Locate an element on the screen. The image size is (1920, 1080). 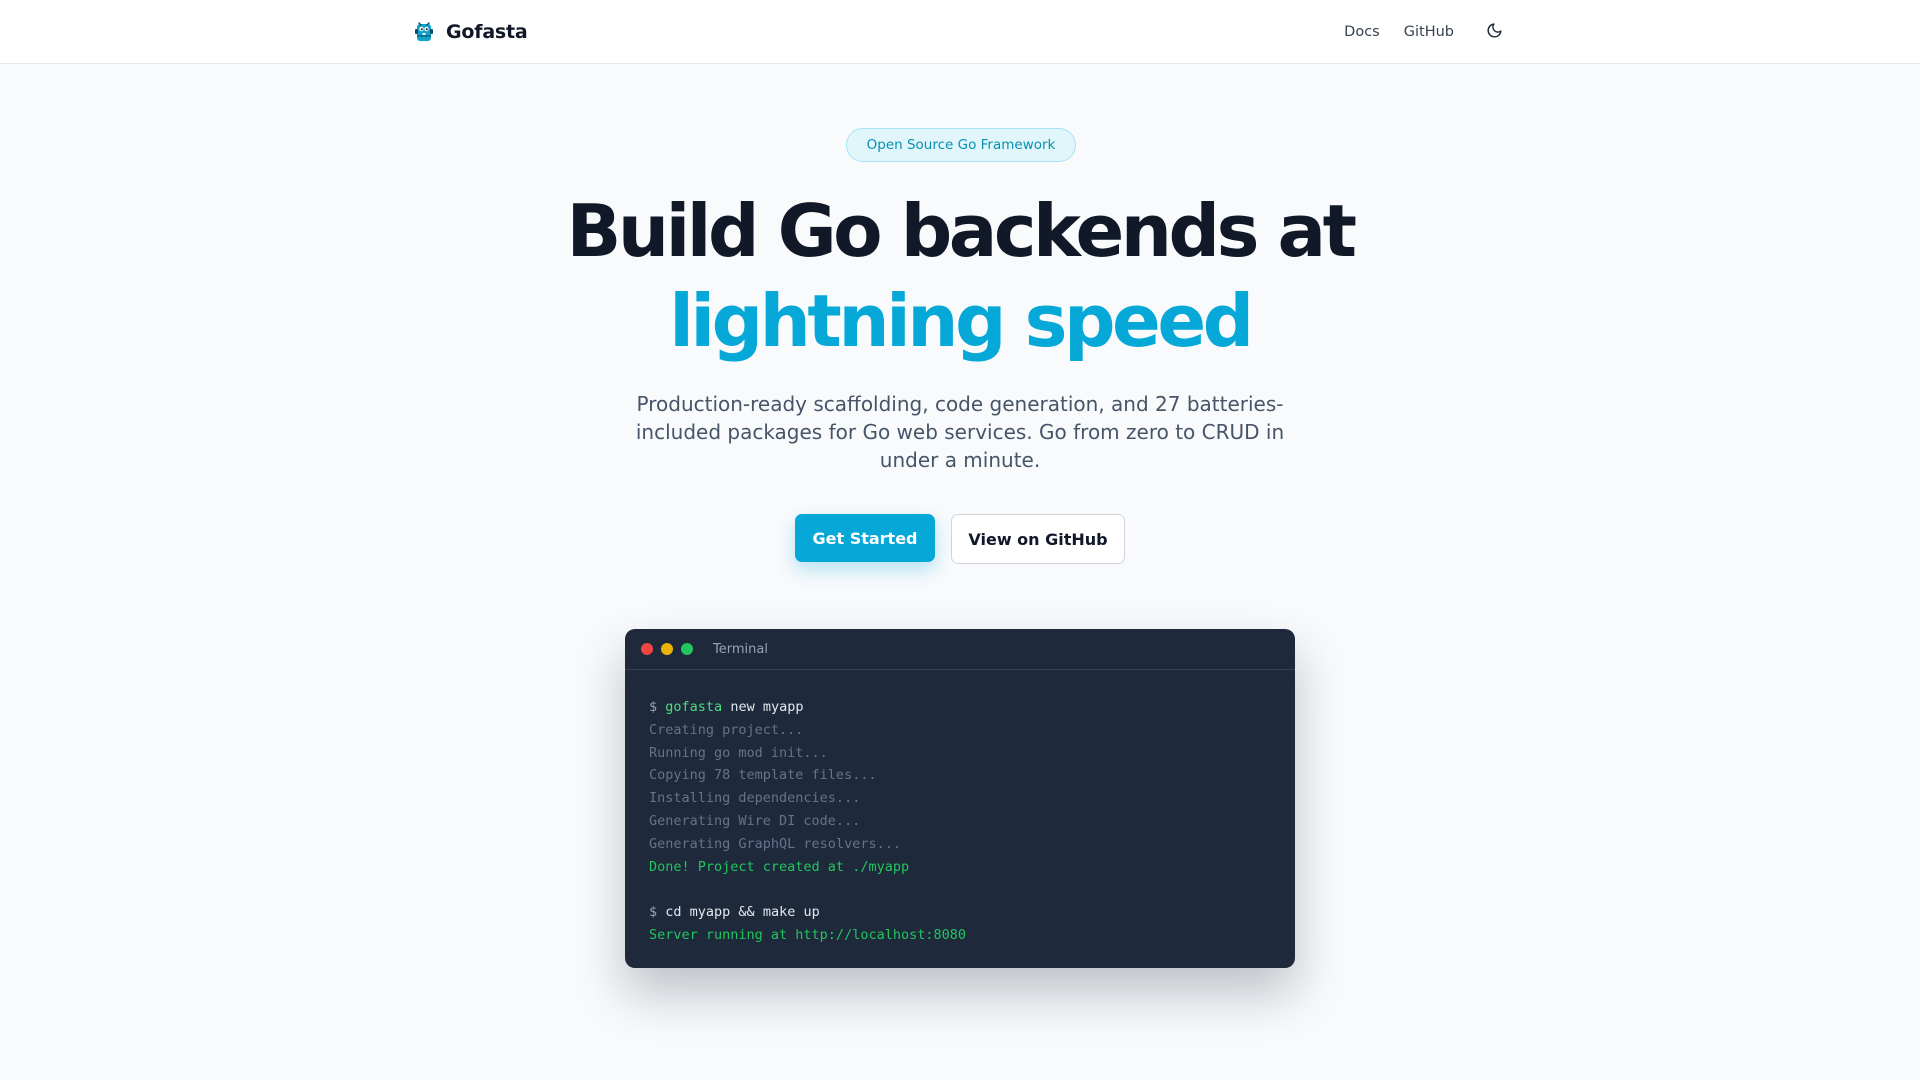
terminal-command-line: $ cd myapp && make up is located at coordinates (960, 912).